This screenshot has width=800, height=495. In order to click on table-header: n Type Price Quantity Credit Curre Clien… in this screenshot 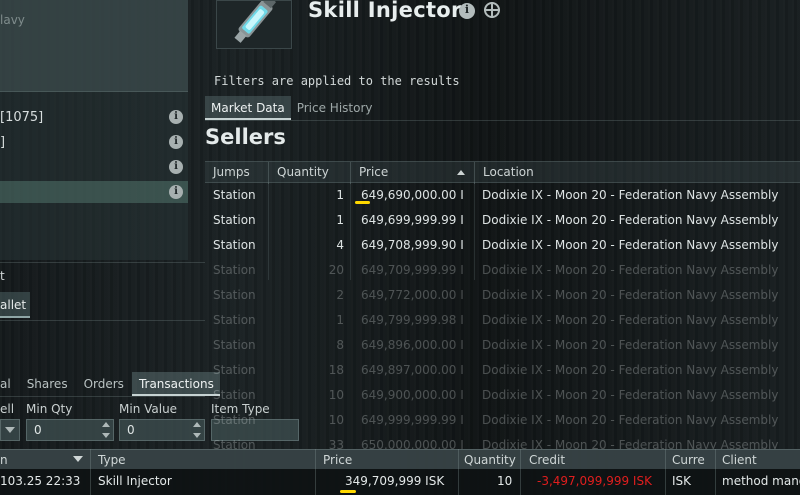, I will do `click(400, 459)`.